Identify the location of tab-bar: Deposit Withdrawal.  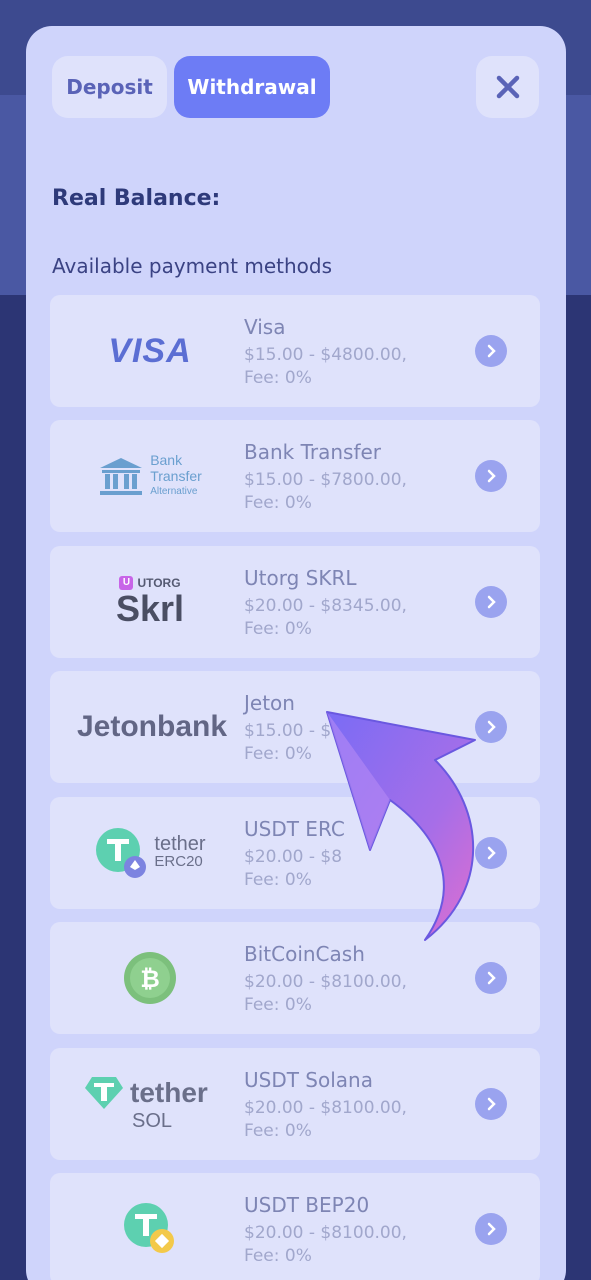
(191, 87).